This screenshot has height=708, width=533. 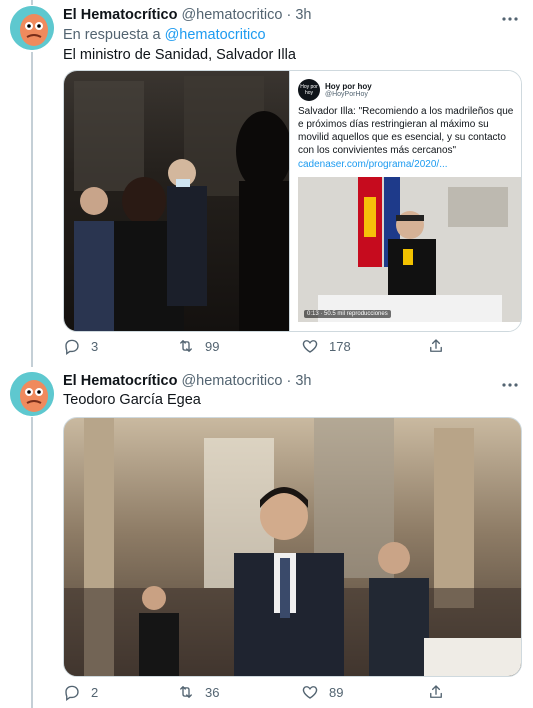 I want to click on retweet-button: 99, so click(x=198, y=346).